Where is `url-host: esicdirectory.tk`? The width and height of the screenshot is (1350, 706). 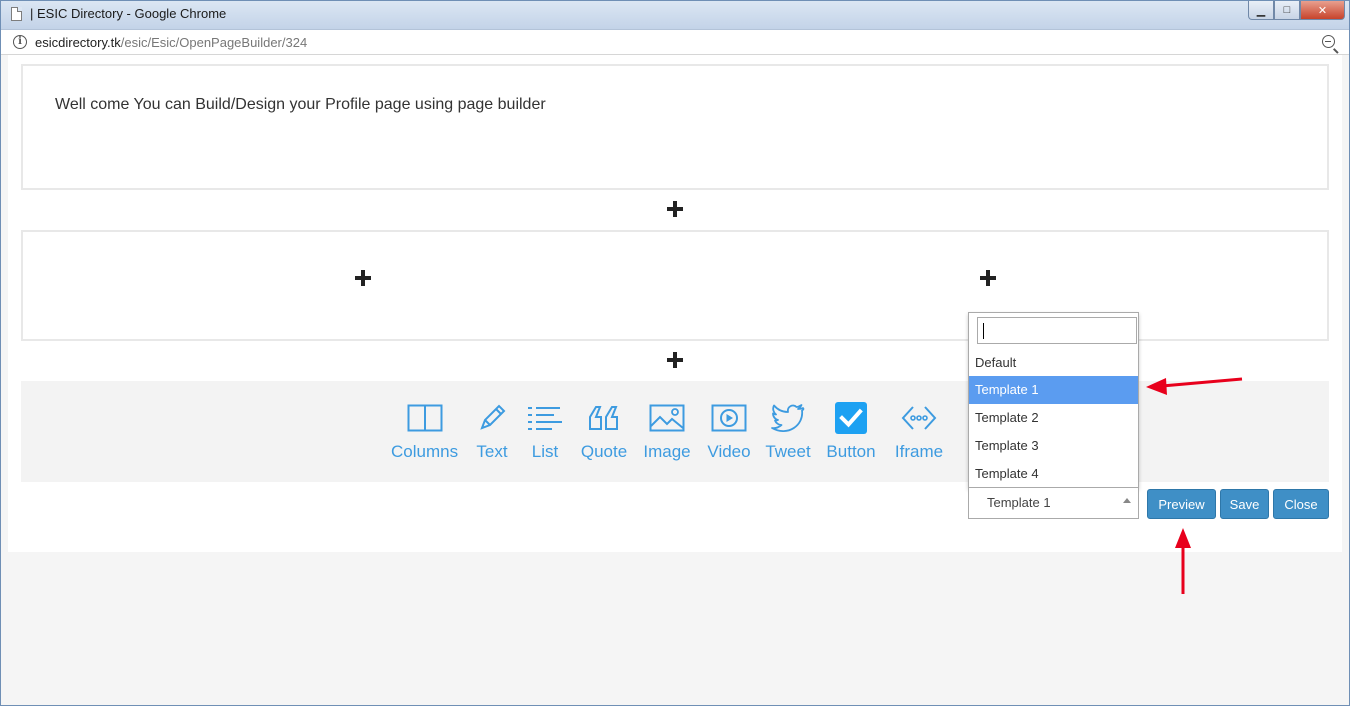 url-host: esicdirectory.tk is located at coordinates (78, 42).